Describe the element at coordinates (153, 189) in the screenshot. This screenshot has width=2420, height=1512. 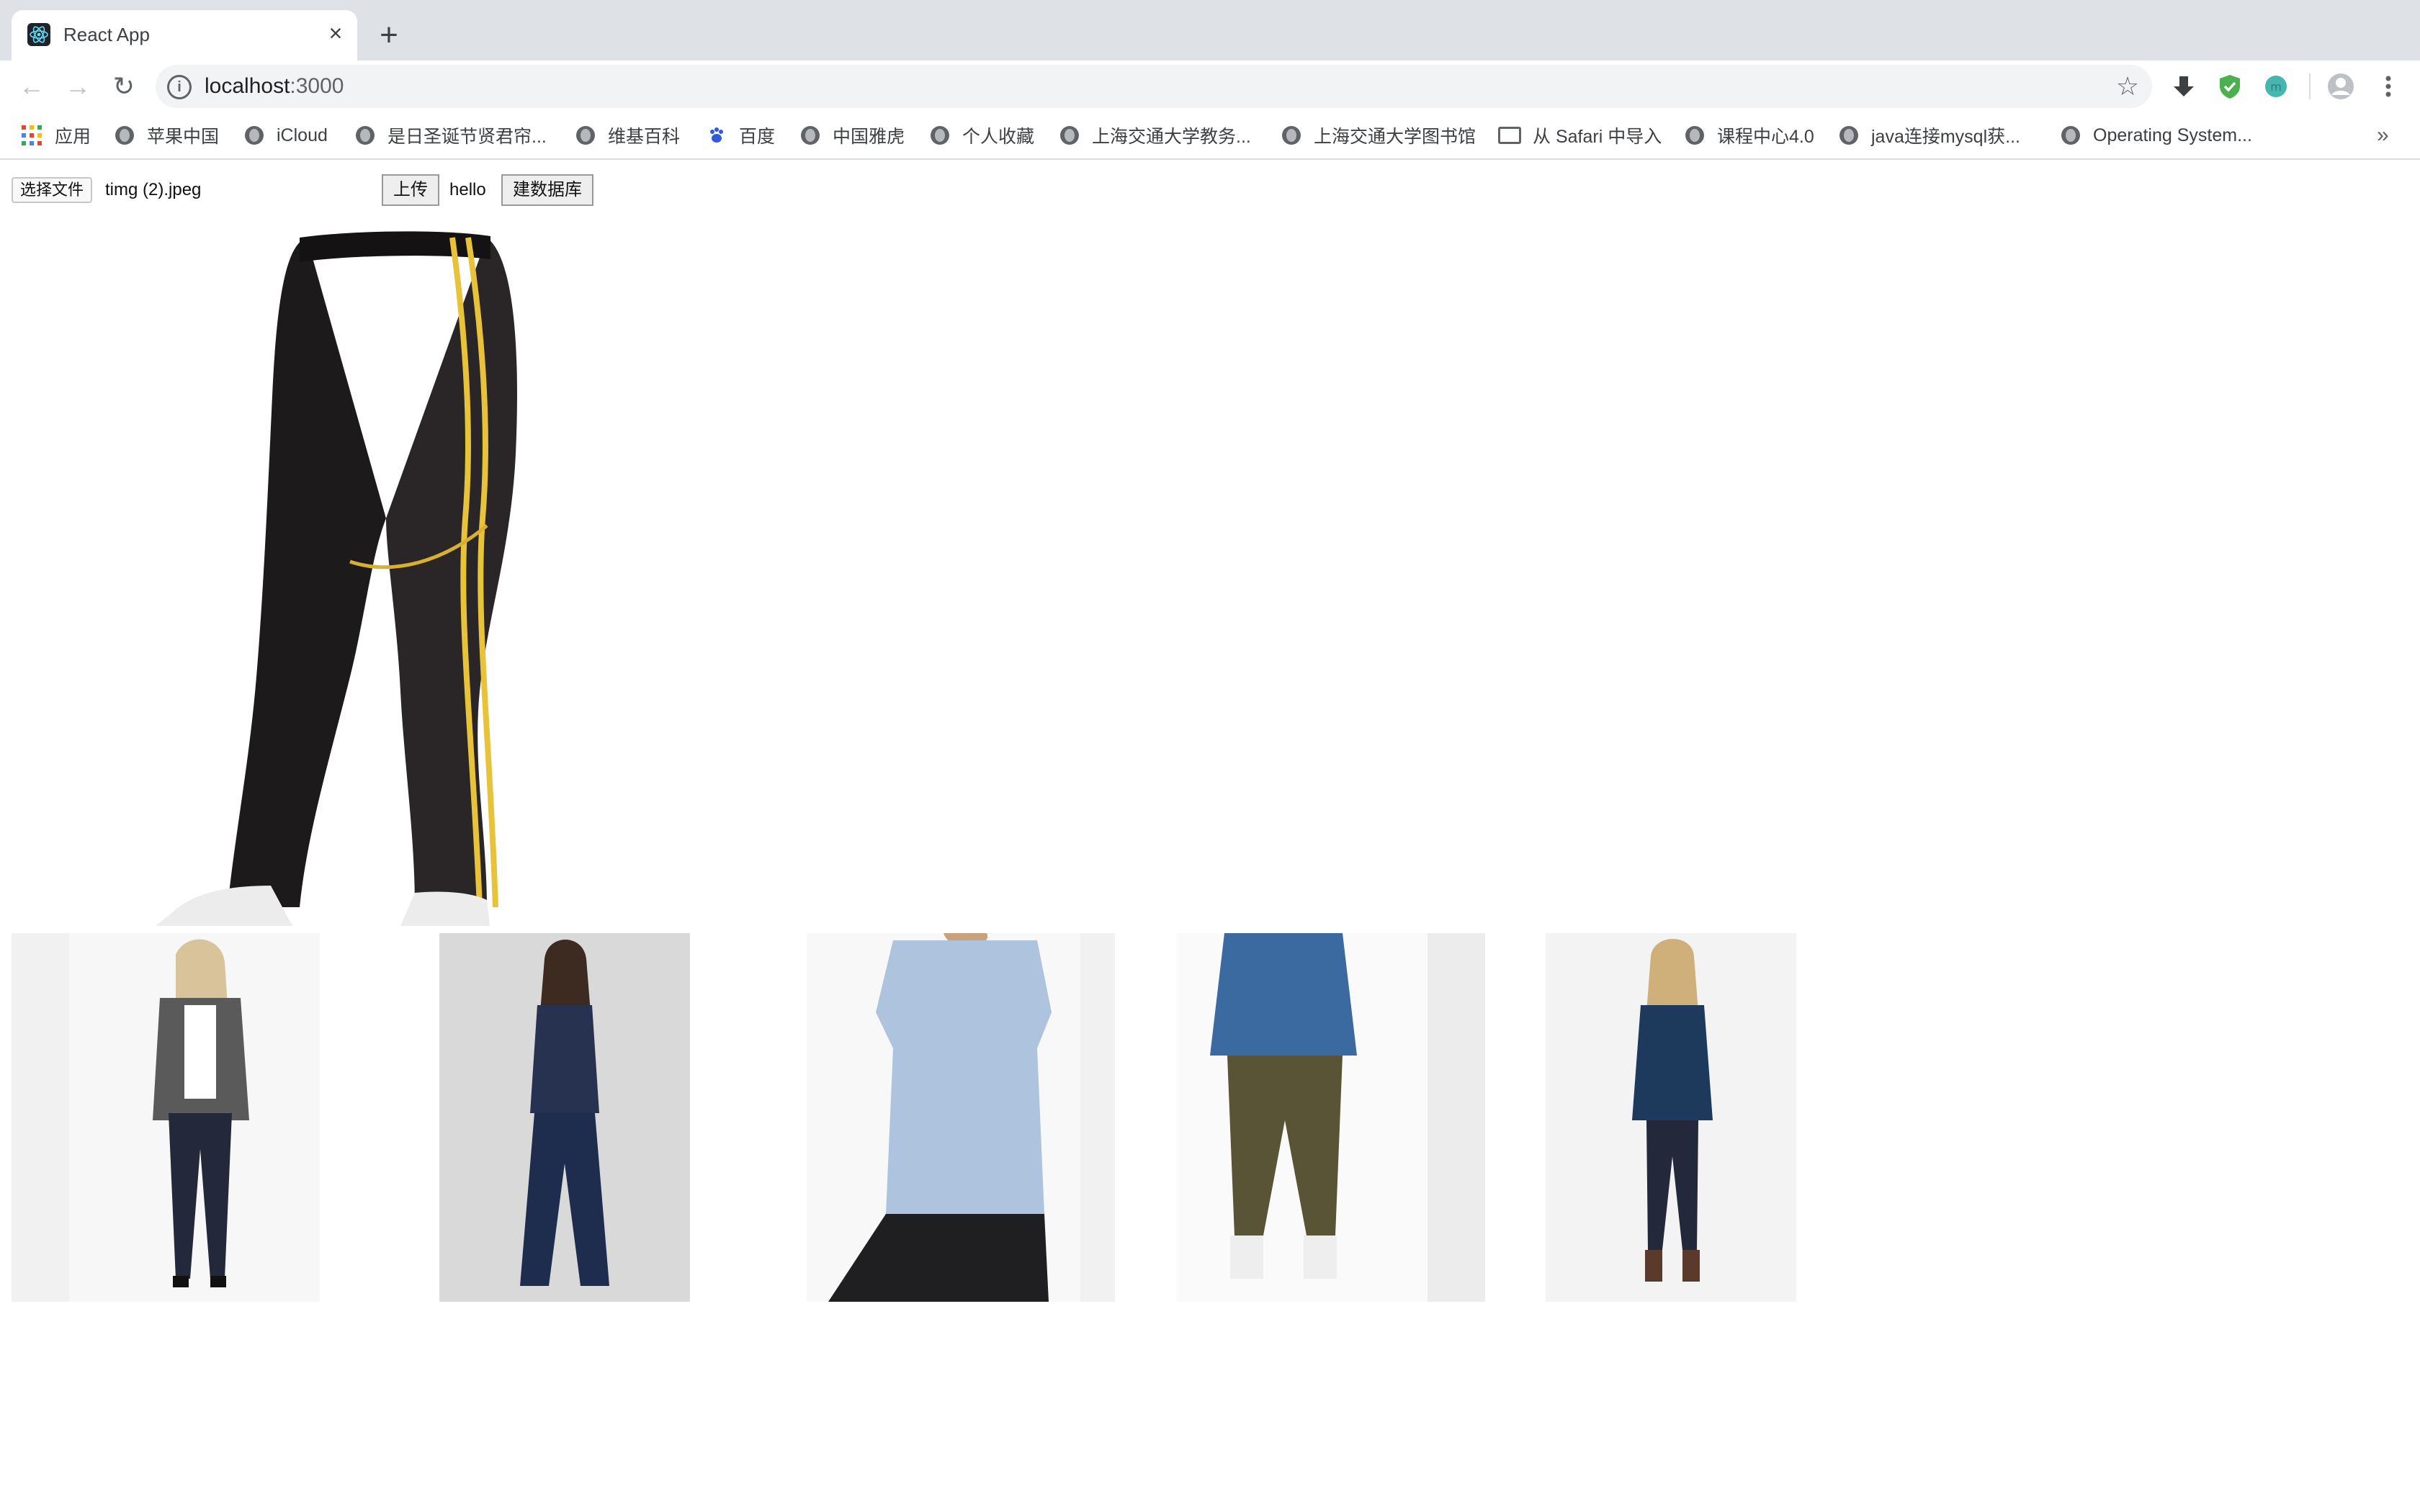
I see `selected-file-name: timg (2).jpeg` at that location.